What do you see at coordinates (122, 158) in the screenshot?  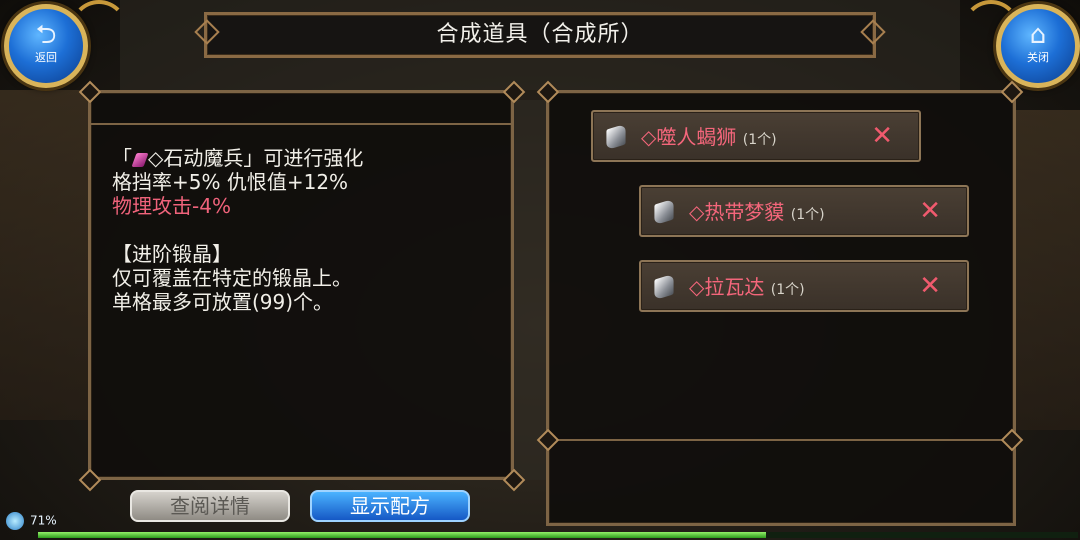 I see `bracket-open: 「` at bounding box center [122, 158].